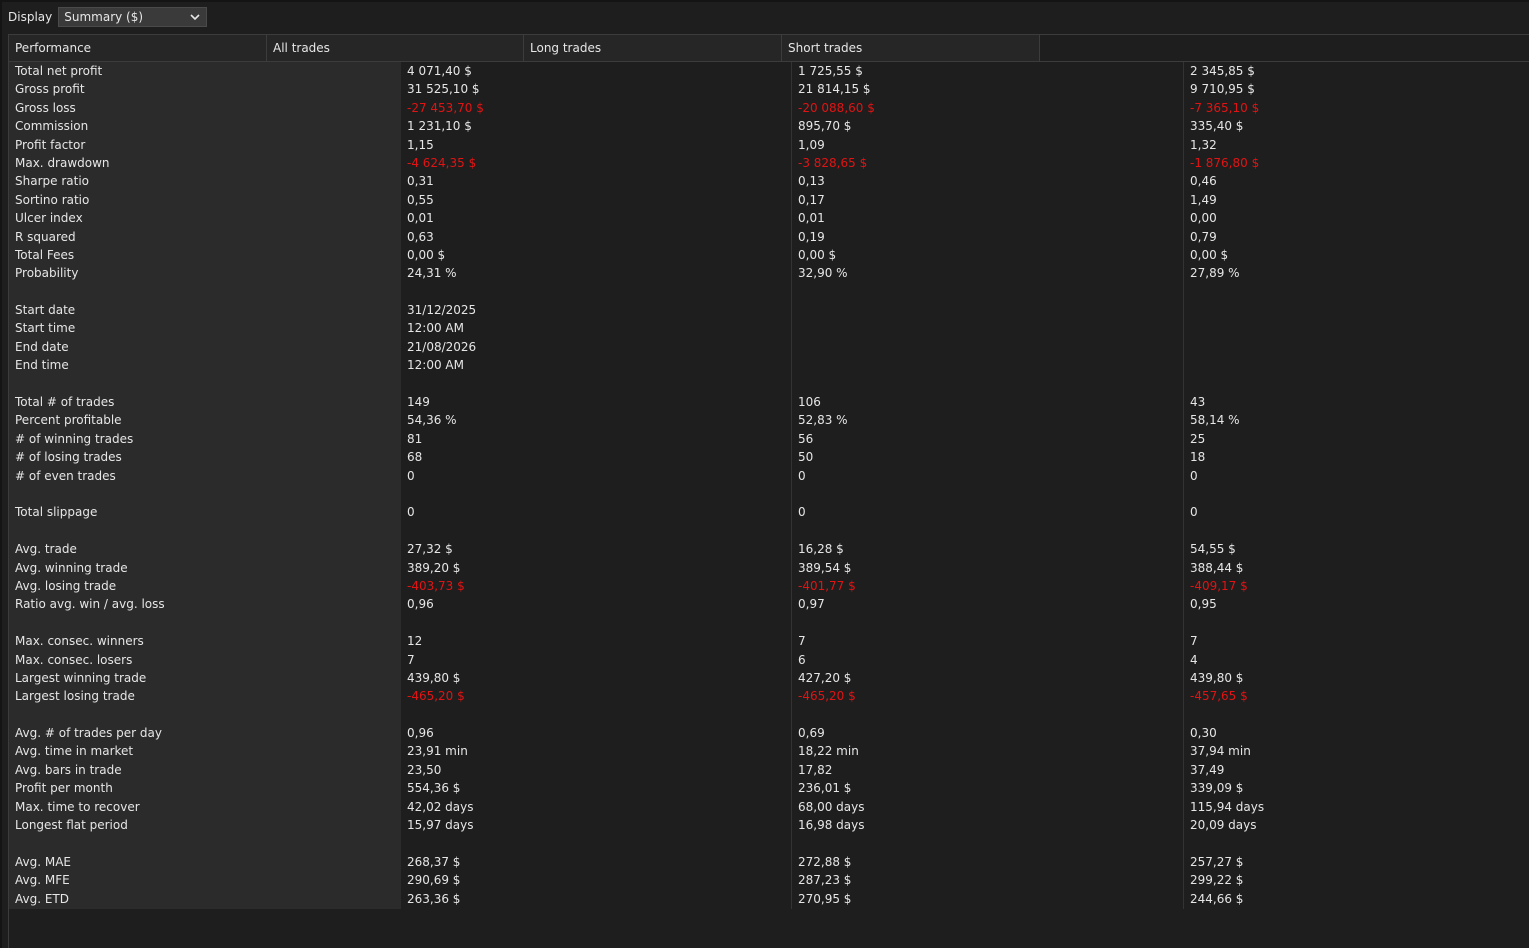 Image resolution: width=1529 pixels, height=948 pixels. What do you see at coordinates (50, 89) in the screenshot?
I see `row-label: Gross profit` at bounding box center [50, 89].